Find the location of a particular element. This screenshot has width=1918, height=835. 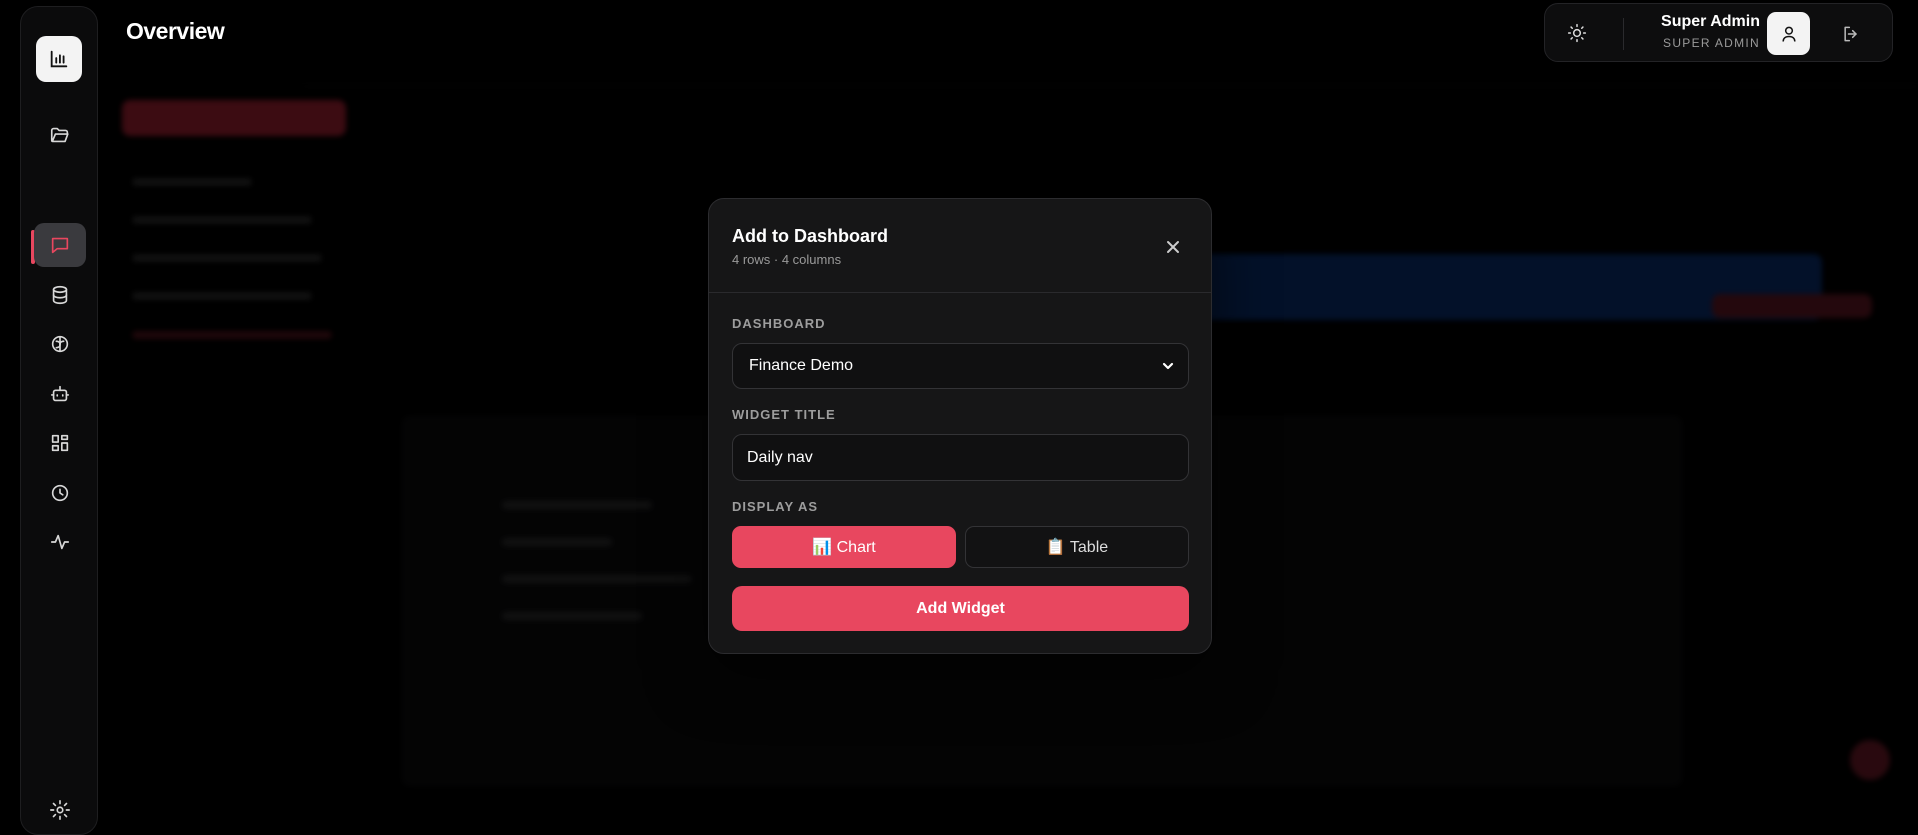

user-panel-divider is located at coordinates (1623, 34).